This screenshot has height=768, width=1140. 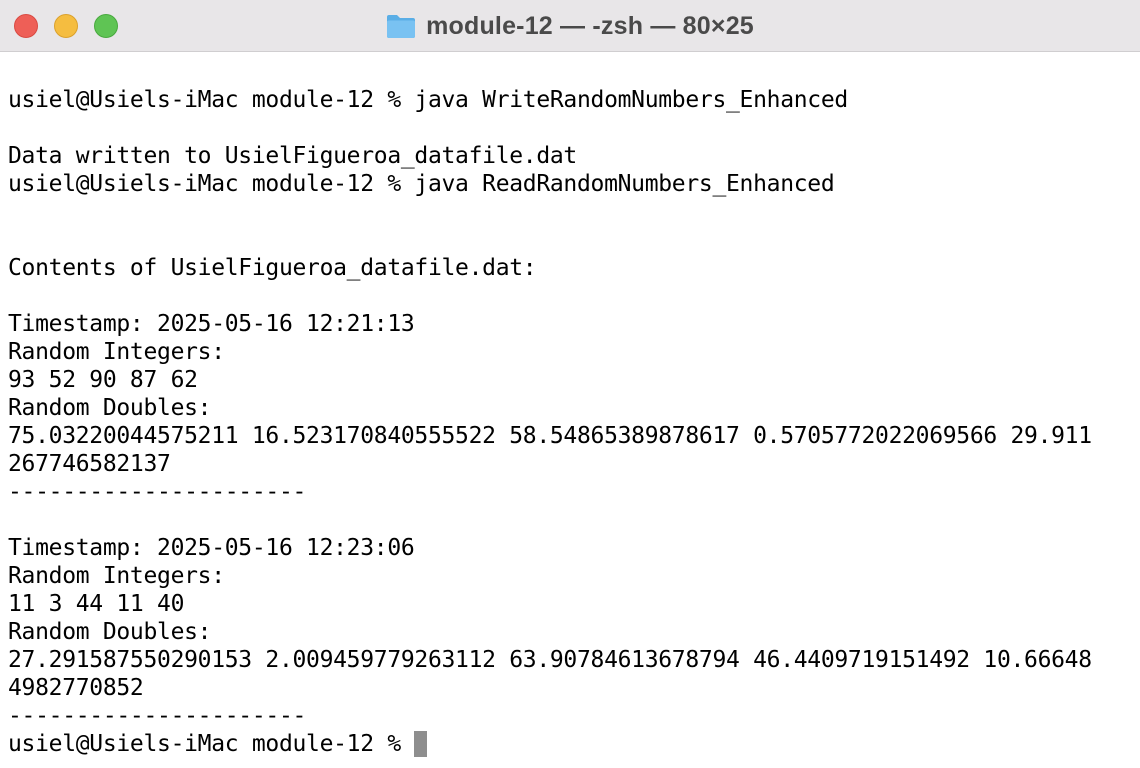 I want to click on title-bar: module-12 — -zsh — 80×25, so click(x=570, y=26).